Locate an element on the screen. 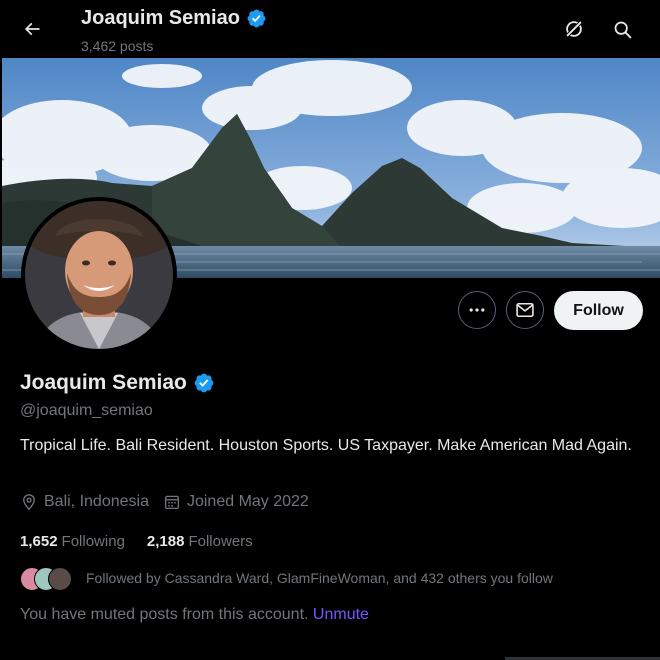 The width and height of the screenshot is (660, 660). mail-icon is located at coordinates (525, 310).